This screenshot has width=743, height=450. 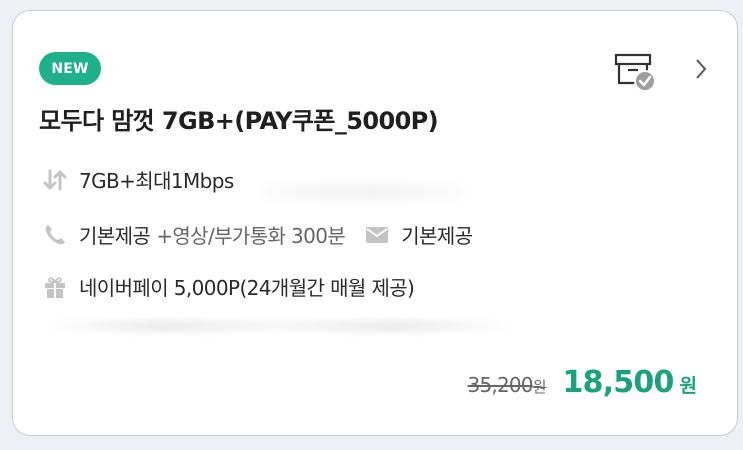 I want to click on original-price-unit: 원, so click(x=539, y=387).